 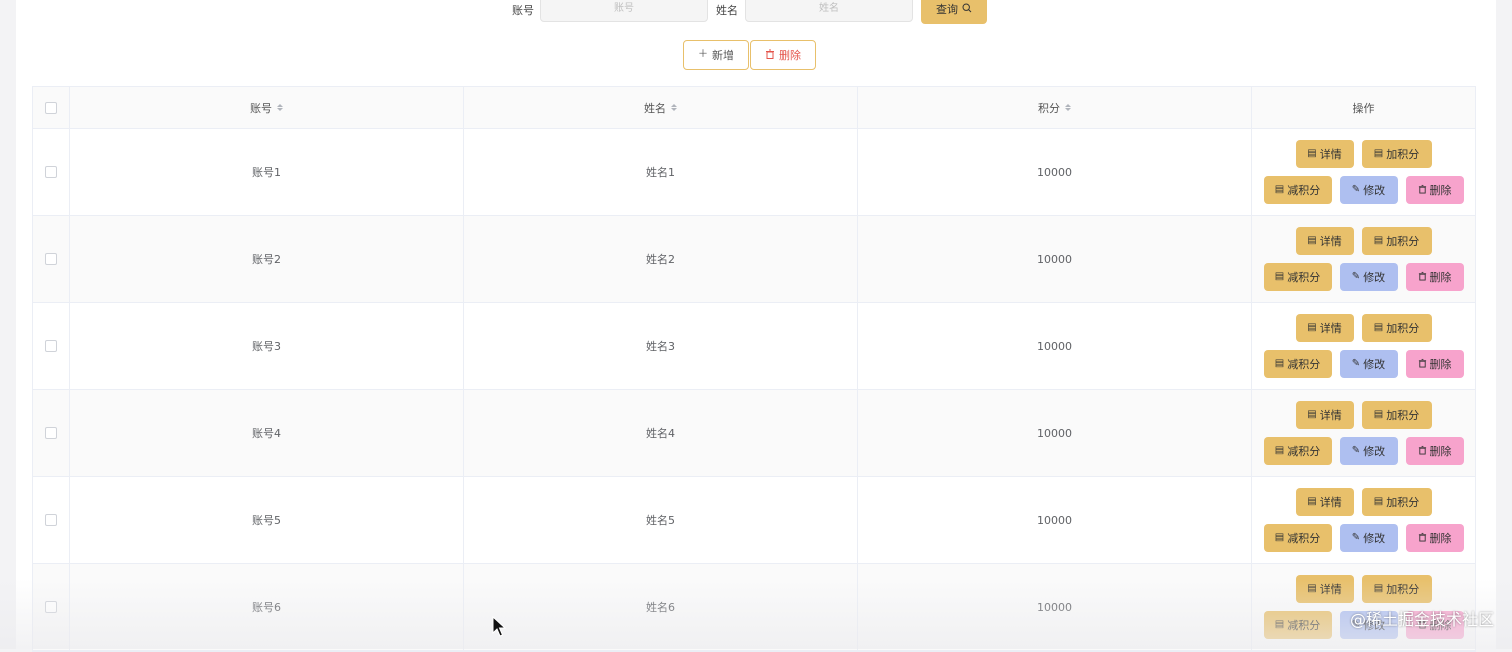 What do you see at coordinates (523, 10) in the screenshot?
I see `account-label: 账号` at bounding box center [523, 10].